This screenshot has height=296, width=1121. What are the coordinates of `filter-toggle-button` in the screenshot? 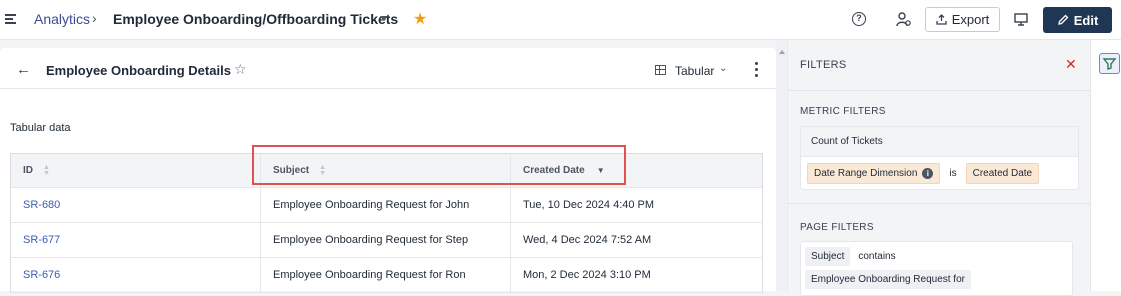 It's located at (1109, 63).